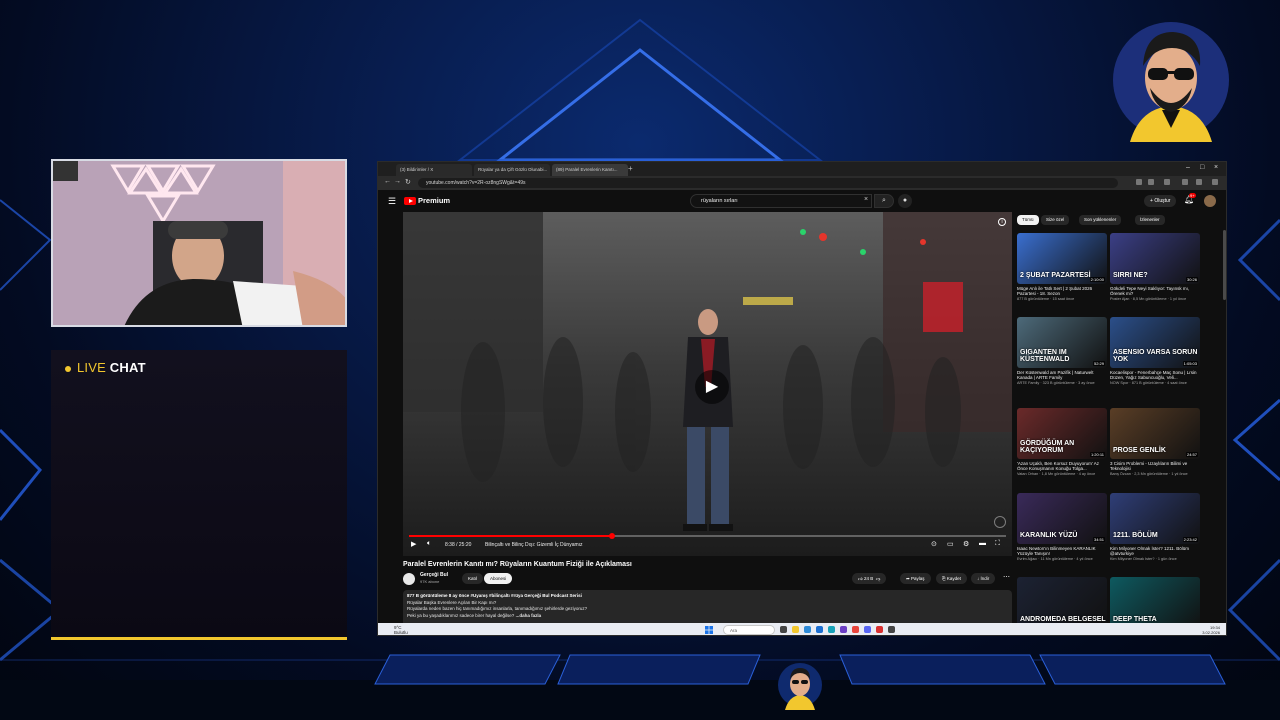 This screenshot has height=720, width=1280. What do you see at coordinates (1185, 182) in the screenshot?
I see `download-icon` at bounding box center [1185, 182].